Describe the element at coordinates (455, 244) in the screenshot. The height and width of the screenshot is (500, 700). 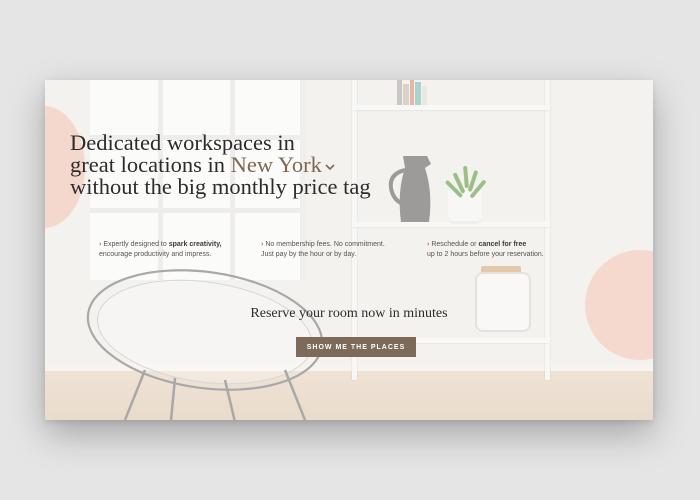
I see `feature-text: Reschedule or` at that location.